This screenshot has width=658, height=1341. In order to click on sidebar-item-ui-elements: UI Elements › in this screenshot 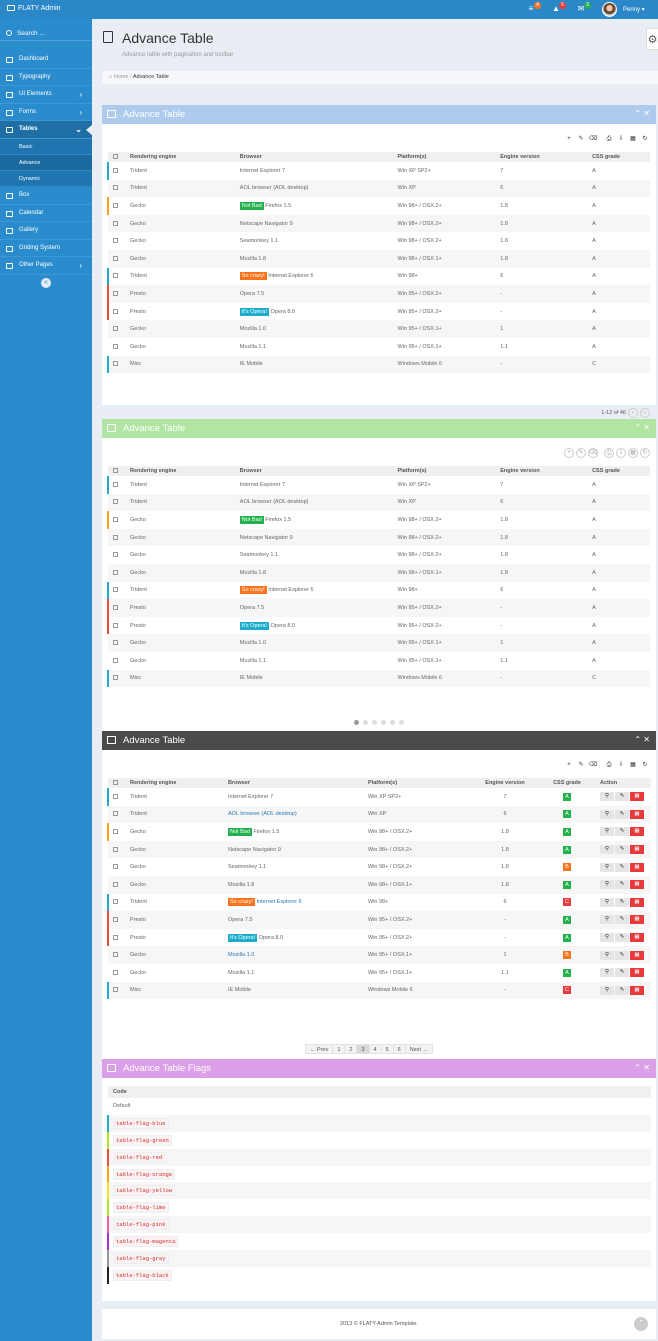, I will do `click(46, 95)`.